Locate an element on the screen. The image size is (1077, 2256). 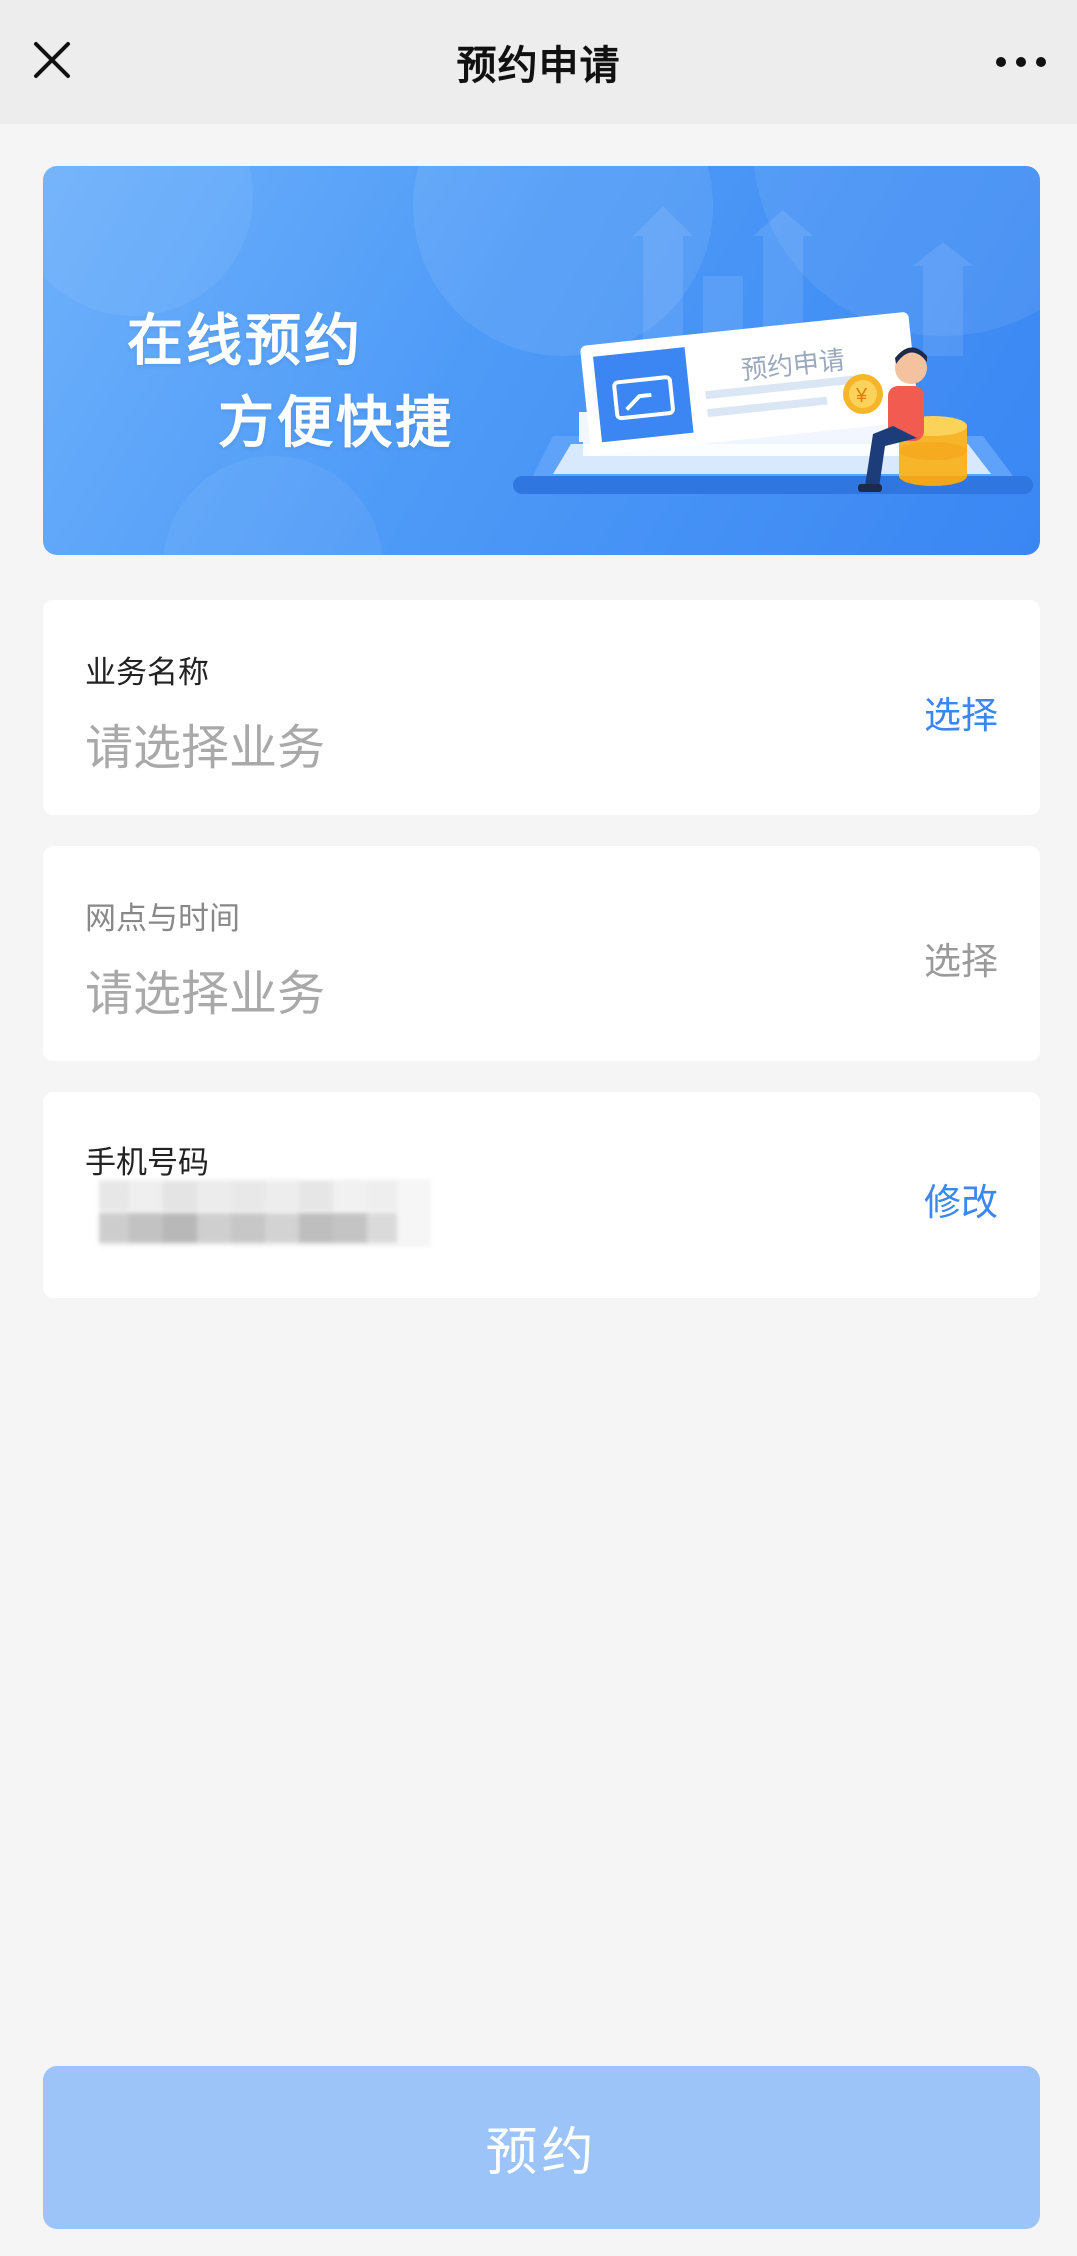
phone-edit-button: 修改 is located at coordinates (961, 1199).